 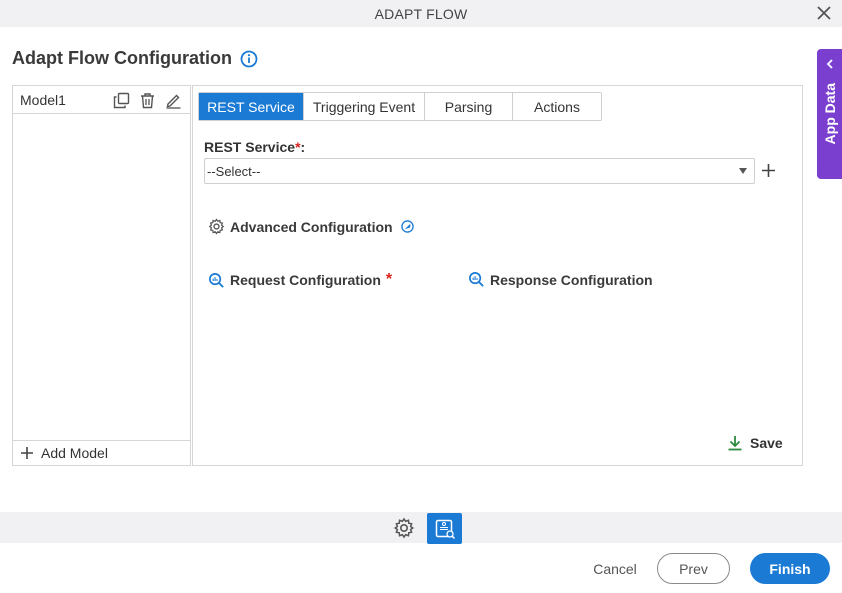 I want to click on add-model-button: Add Model, so click(x=101, y=452).